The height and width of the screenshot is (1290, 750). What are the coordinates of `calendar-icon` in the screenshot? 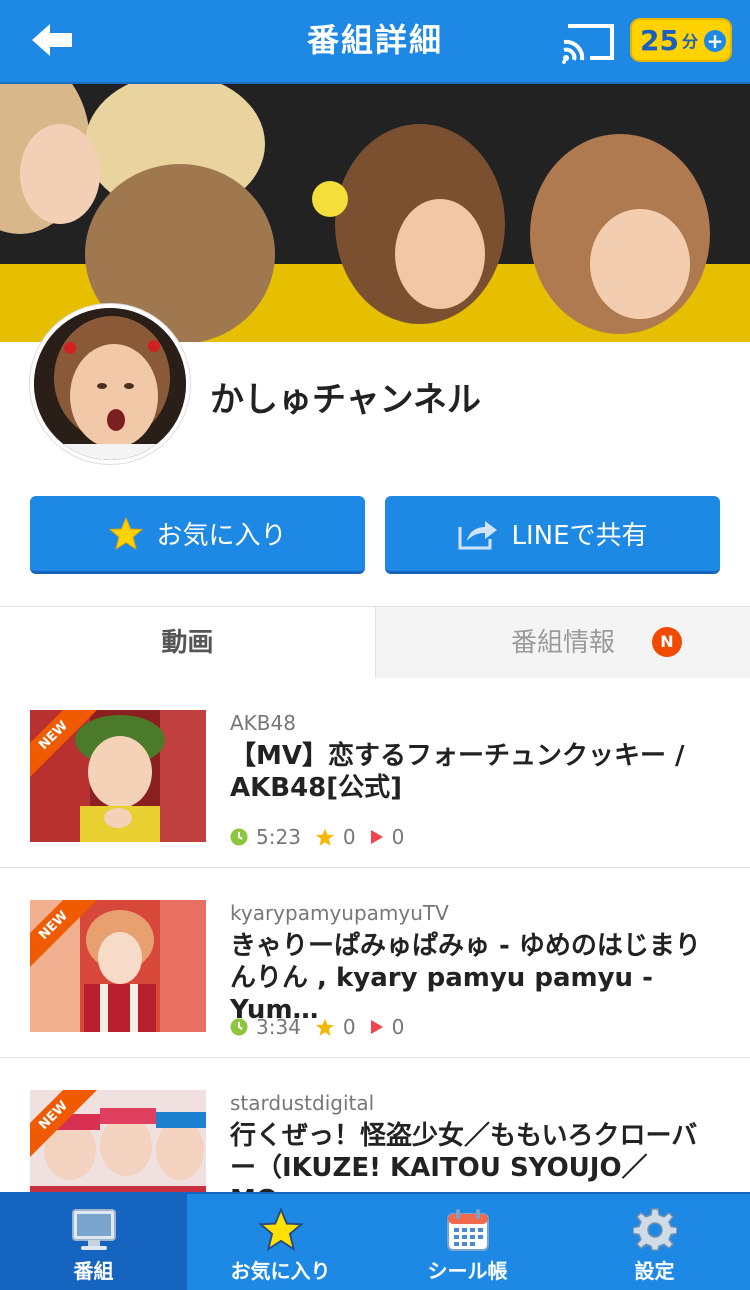 It's located at (467, 1230).